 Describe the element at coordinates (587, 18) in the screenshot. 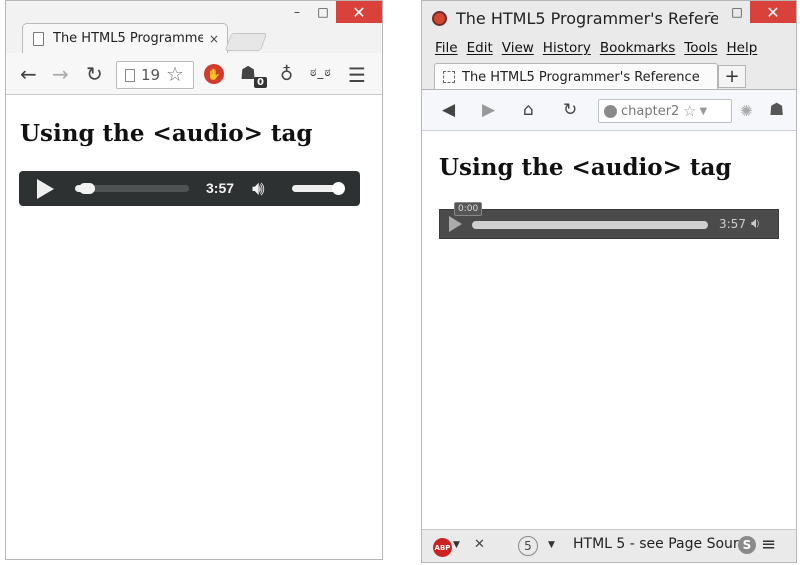

I see `window-title: The HTML5 Programmer's Reference` at that location.